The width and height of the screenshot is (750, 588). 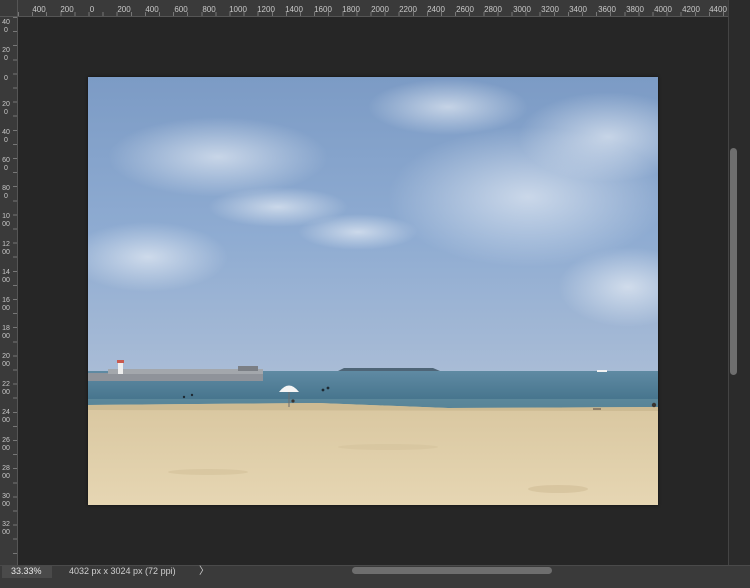 I want to click on ruler-tick-marks, so click(x=15, y=291).